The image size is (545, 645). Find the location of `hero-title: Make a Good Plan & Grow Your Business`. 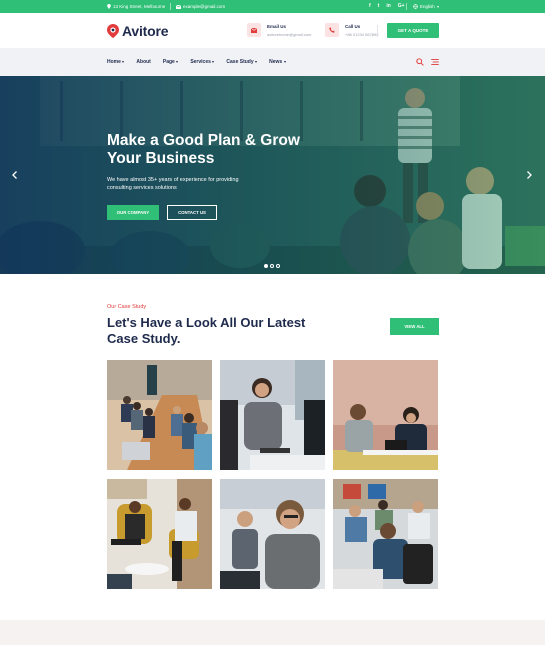

hero-title: Make a Good Plan & Grow Your Business is located at coordinates (203, 149).